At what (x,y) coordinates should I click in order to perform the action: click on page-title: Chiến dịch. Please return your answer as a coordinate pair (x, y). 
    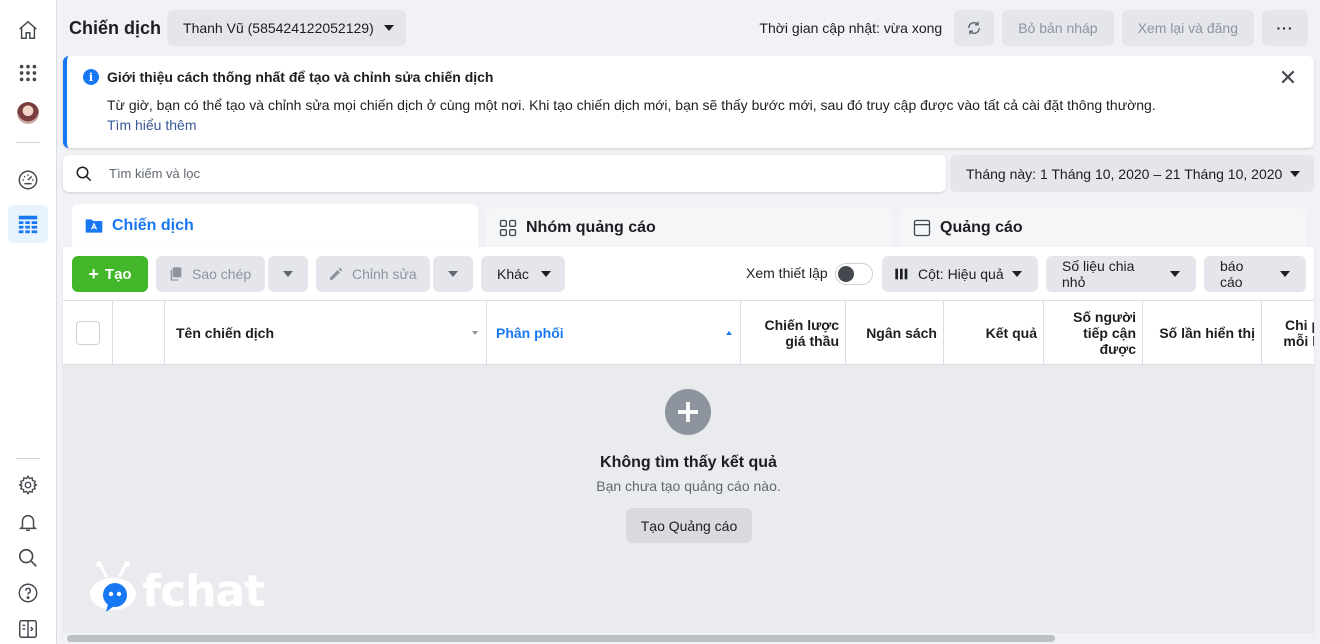
    Looking at the image, I should click on (115, 27).